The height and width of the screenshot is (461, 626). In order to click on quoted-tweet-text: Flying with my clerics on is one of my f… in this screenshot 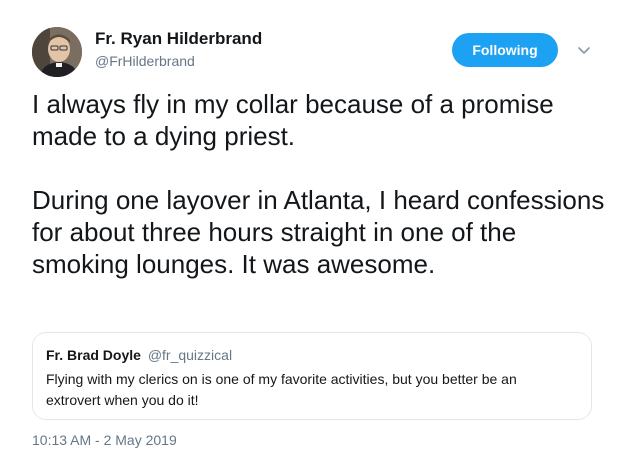, I will do `click(281, 389)`.